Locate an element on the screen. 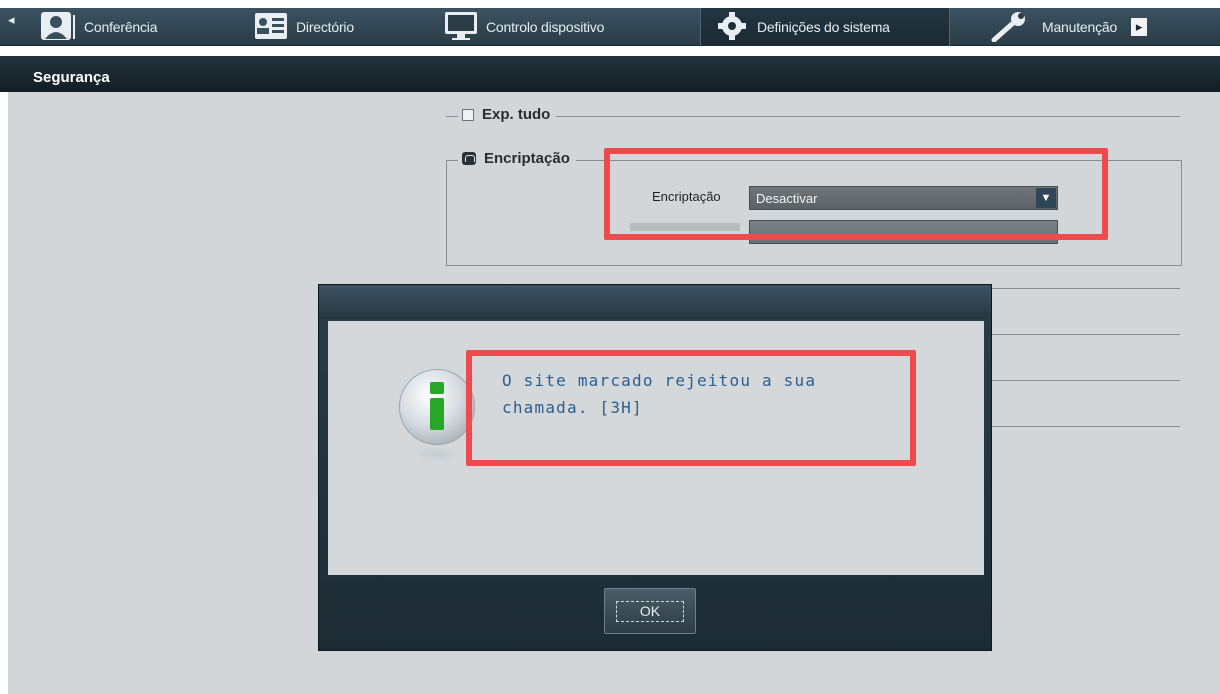  encryption-legend: Encriptação is located at coordinates (517, 158).